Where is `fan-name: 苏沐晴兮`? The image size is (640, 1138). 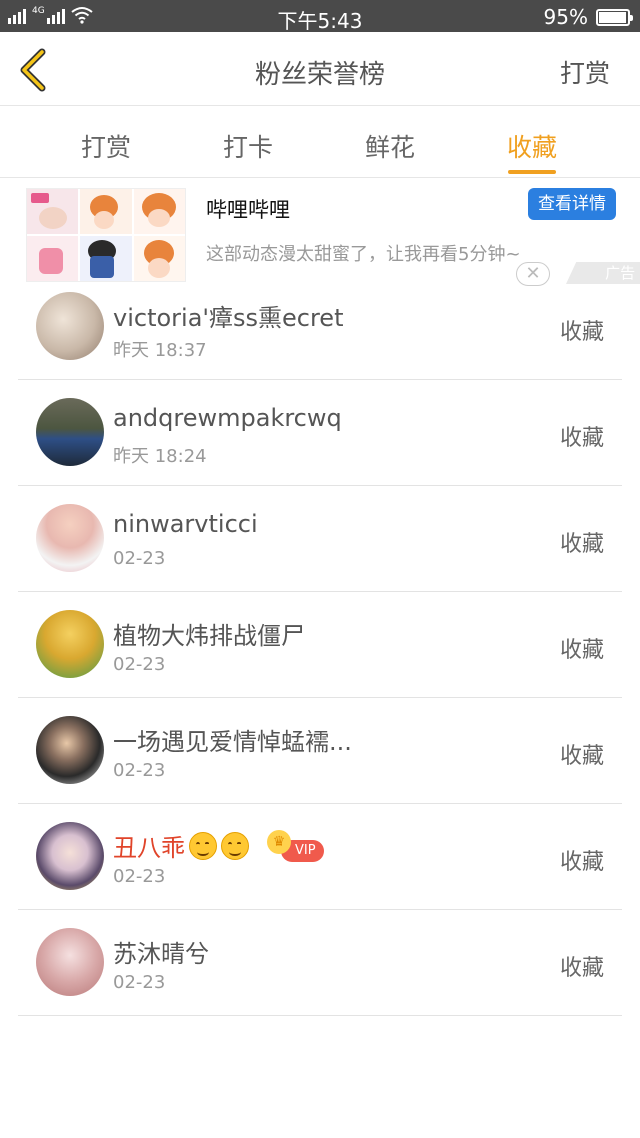 fan-name: 苏沐晴兮 is located at coordinates (161, 954).